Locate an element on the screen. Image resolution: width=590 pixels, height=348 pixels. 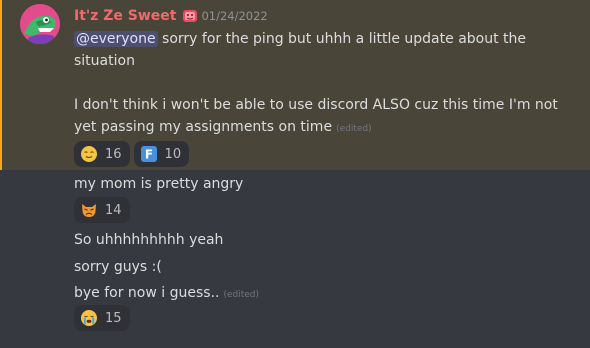
reaction-bar: 15 is located at coordinates (102, 318).